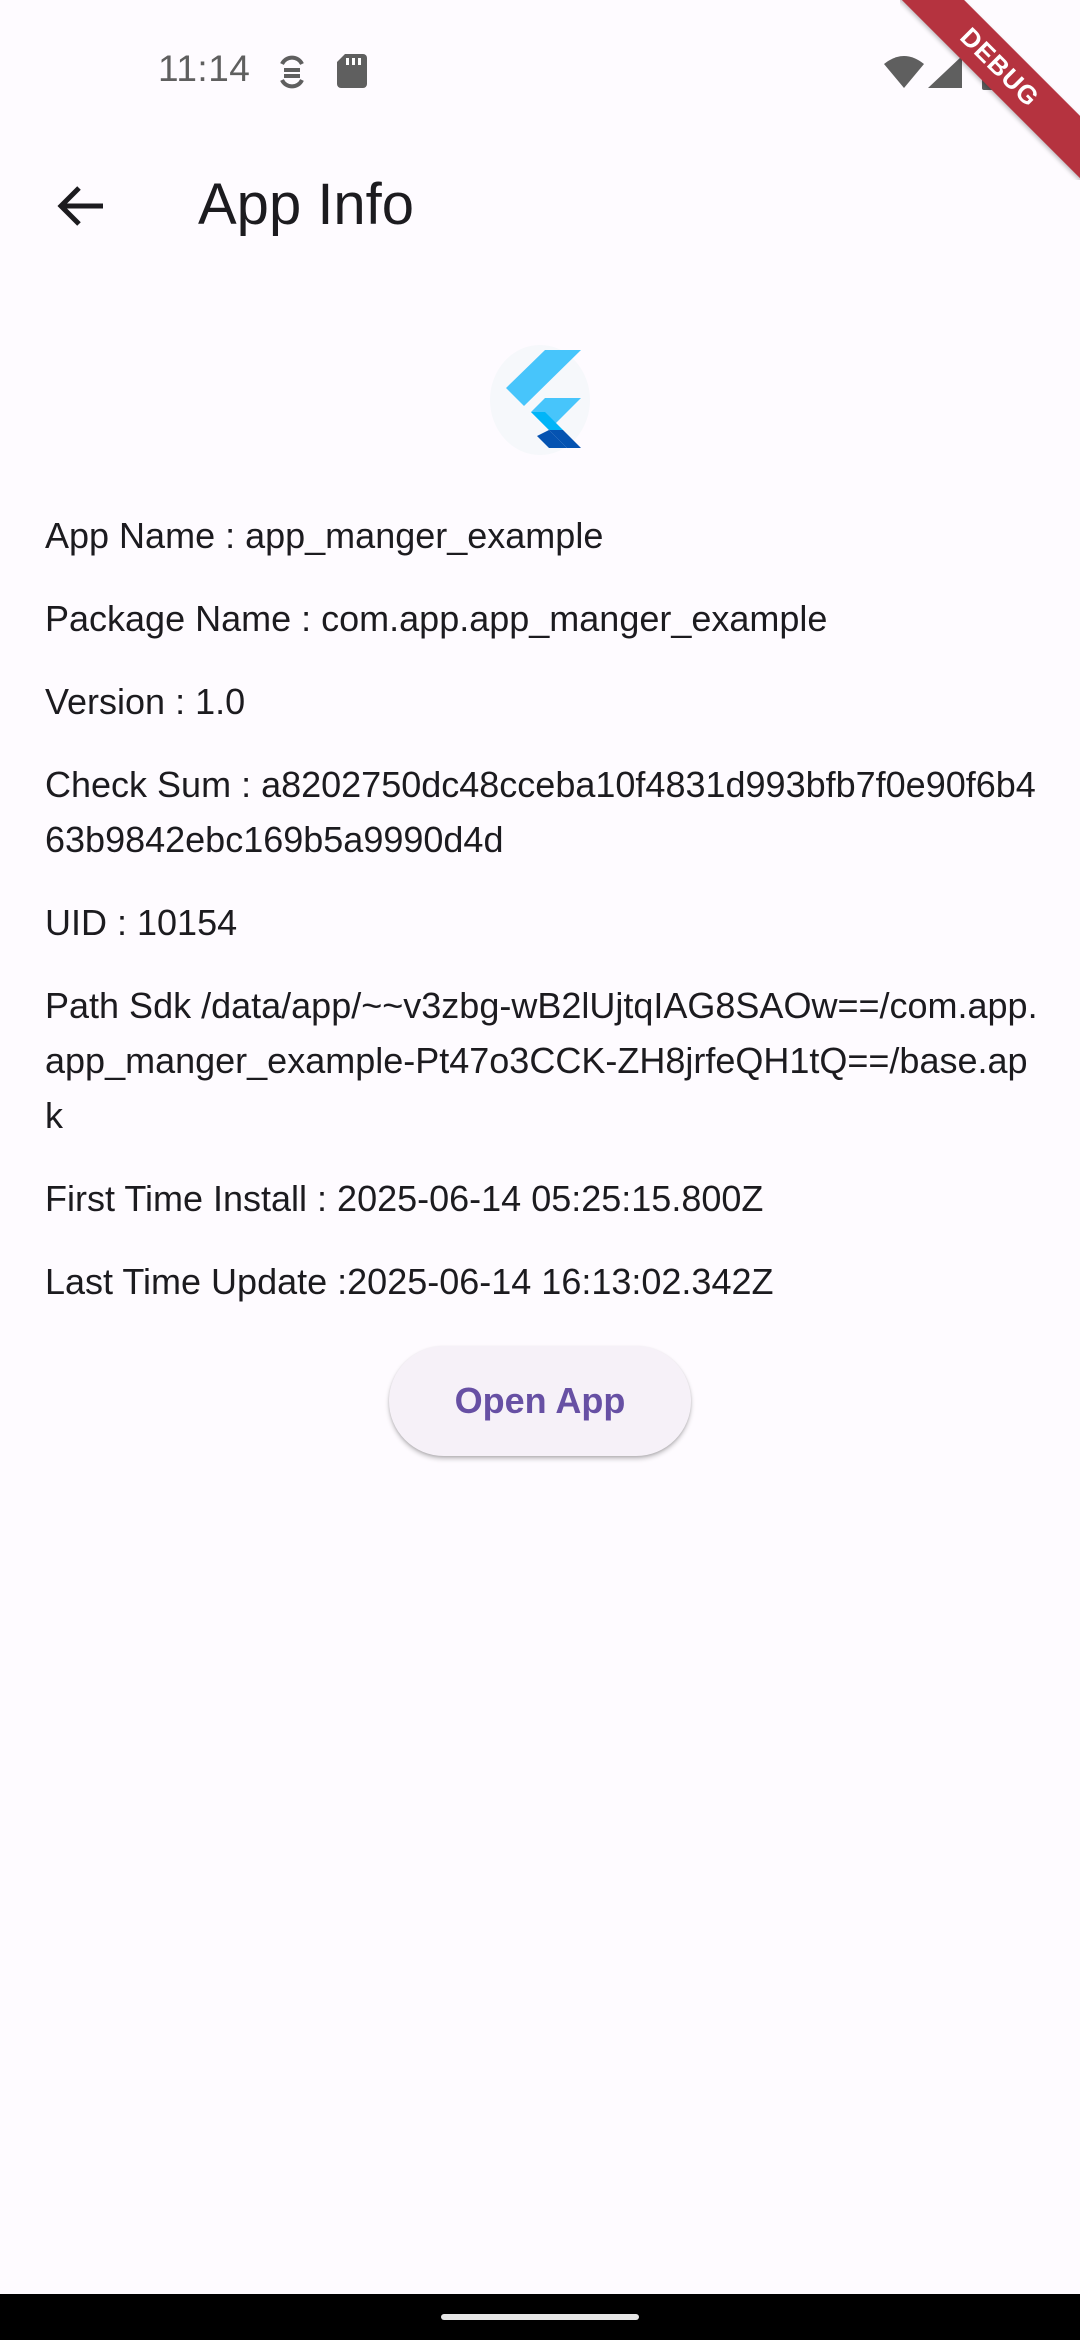 This screenshot has width=1080, height=2340. I want to click on app-name-text: App Name : app_manger_example, so click(324, 535).